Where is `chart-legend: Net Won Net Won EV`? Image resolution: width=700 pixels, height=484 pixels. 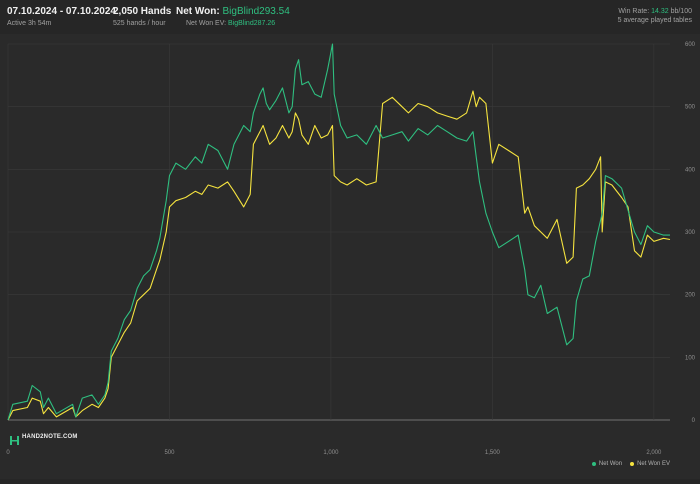 chart-legend: Net Won Net Won EV is located at coordinates (630, 464).